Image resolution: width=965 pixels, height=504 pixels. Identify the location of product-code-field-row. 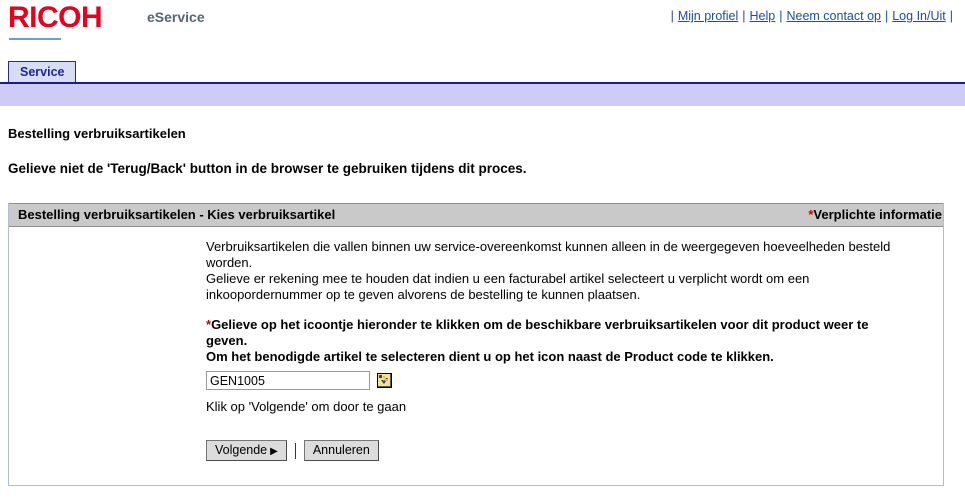
(556, 380).